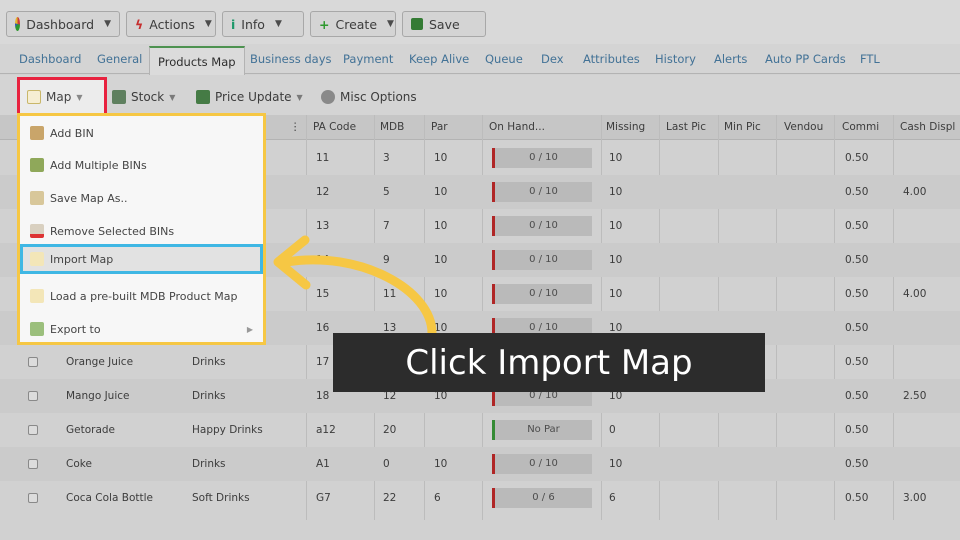 The height and width of the screenshot is (540, 960). Describe the element at coordinates (927, 127) in the screenshot. I see `column-header-cash-displ: Cash Displ` at that location.